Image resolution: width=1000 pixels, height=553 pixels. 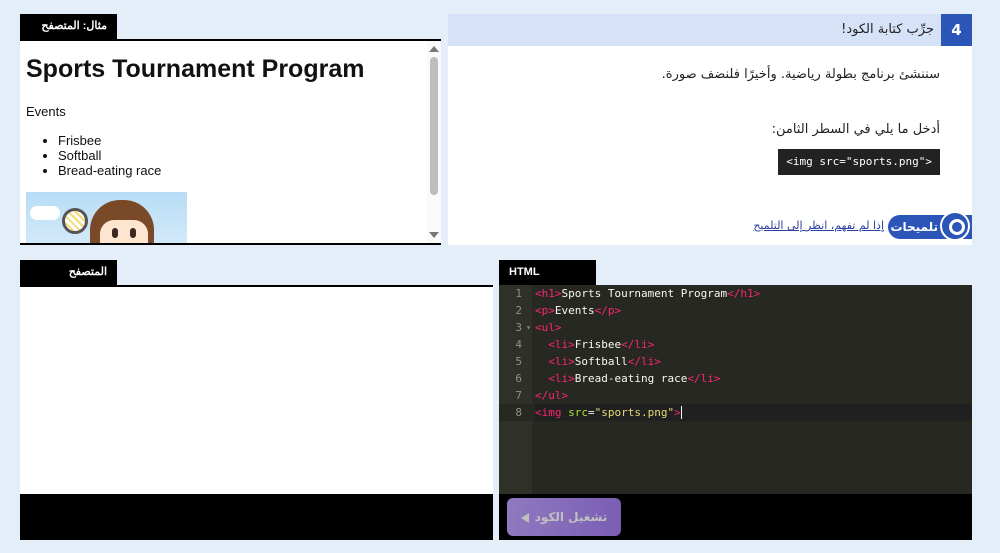 I want to click on text-cursor, so click(x=681, y=412).